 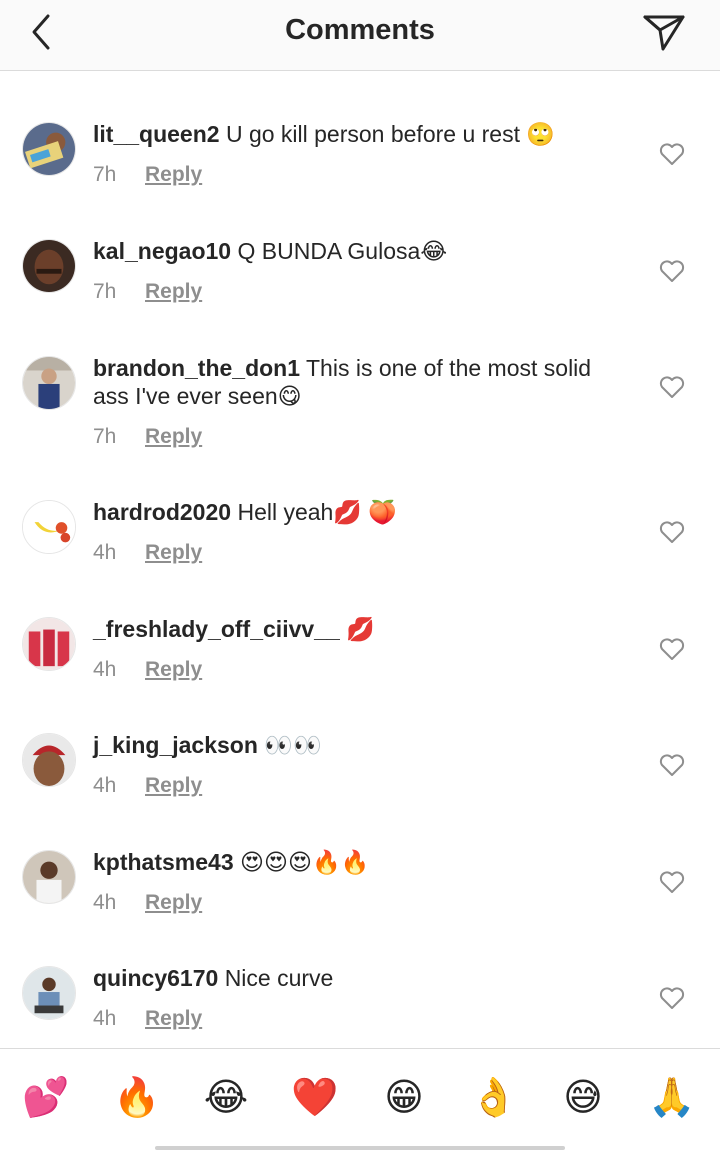 I want to click on emoji-button: 😅, so click(x=583, y=1098).